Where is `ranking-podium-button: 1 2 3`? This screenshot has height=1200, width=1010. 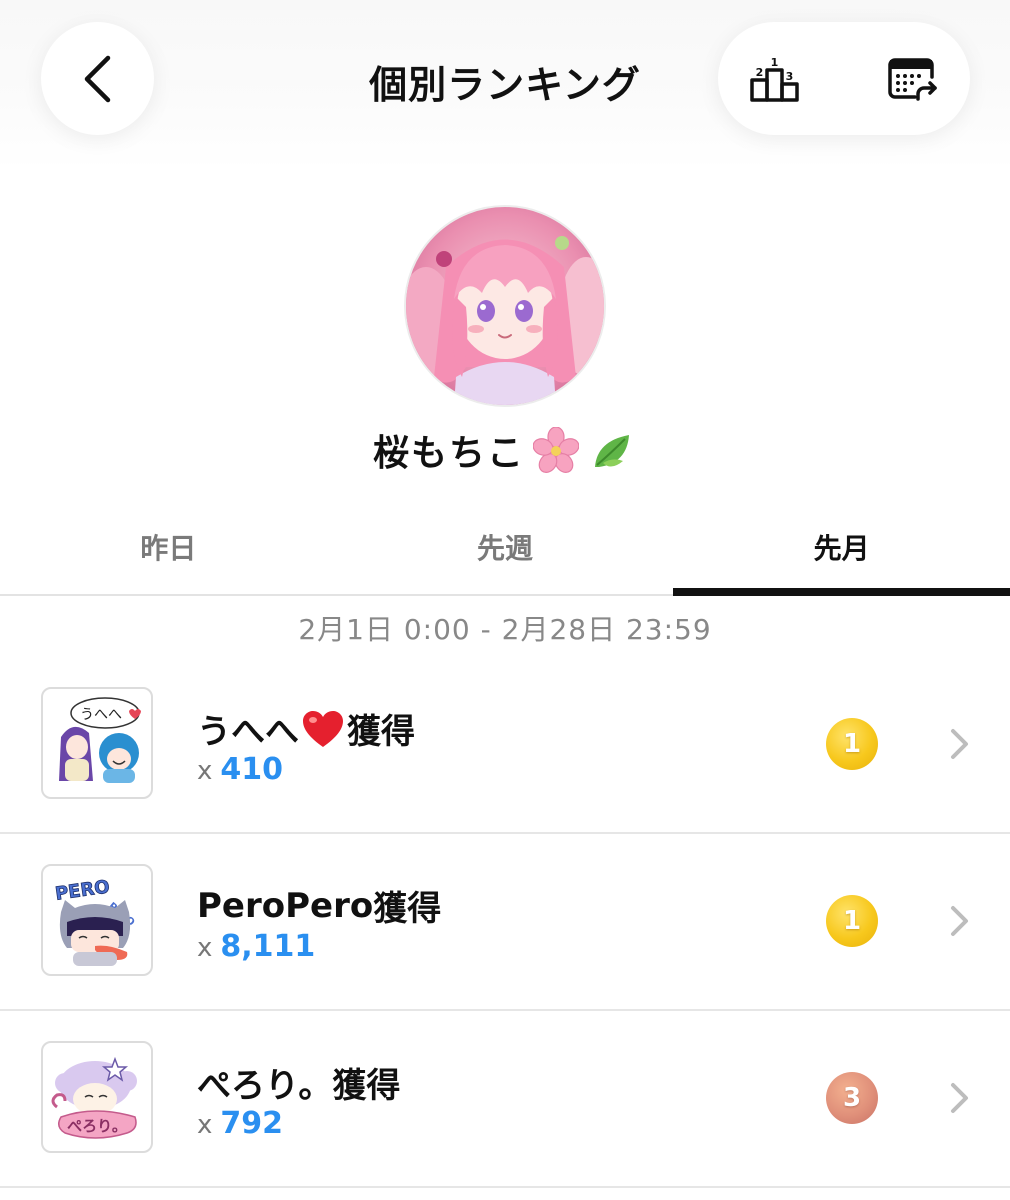
ranking-podium-button: 1 2 3 is located at coordinates (774, 80).